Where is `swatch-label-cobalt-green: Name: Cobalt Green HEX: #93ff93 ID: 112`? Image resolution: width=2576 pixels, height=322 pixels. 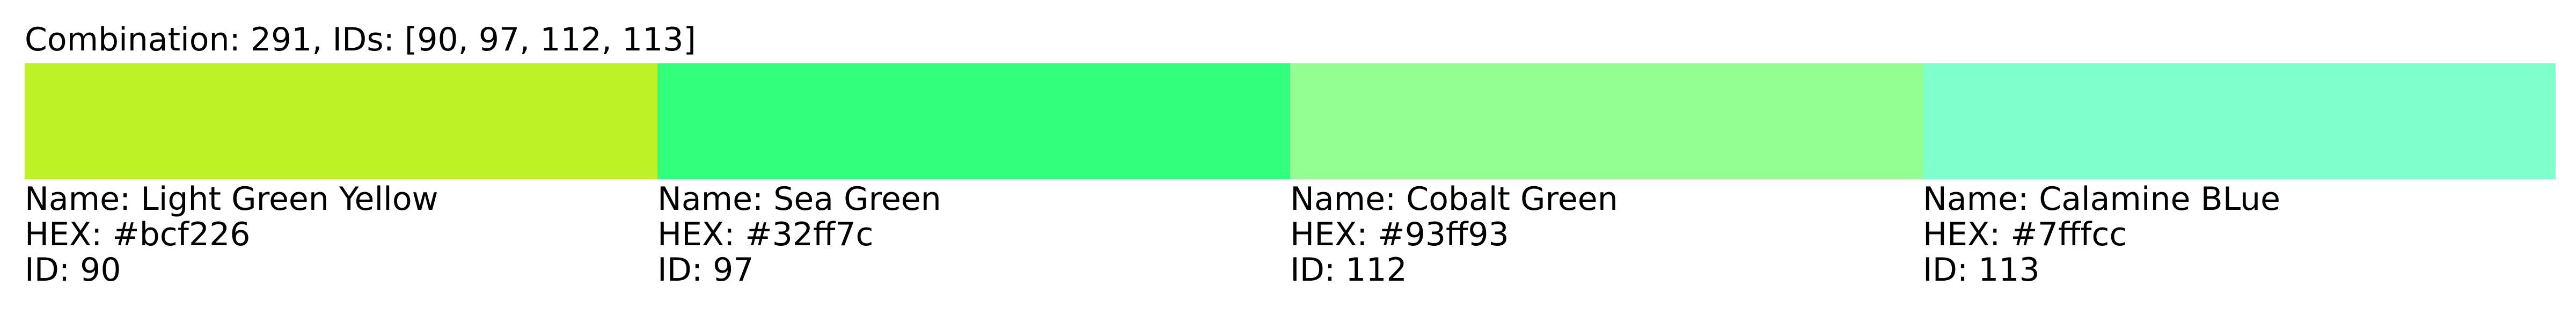 swatch-label-cobalt-green: Name: Cobalt Green HEX: #93ff93 ID: 112 is located at coordinates (1606, 234).